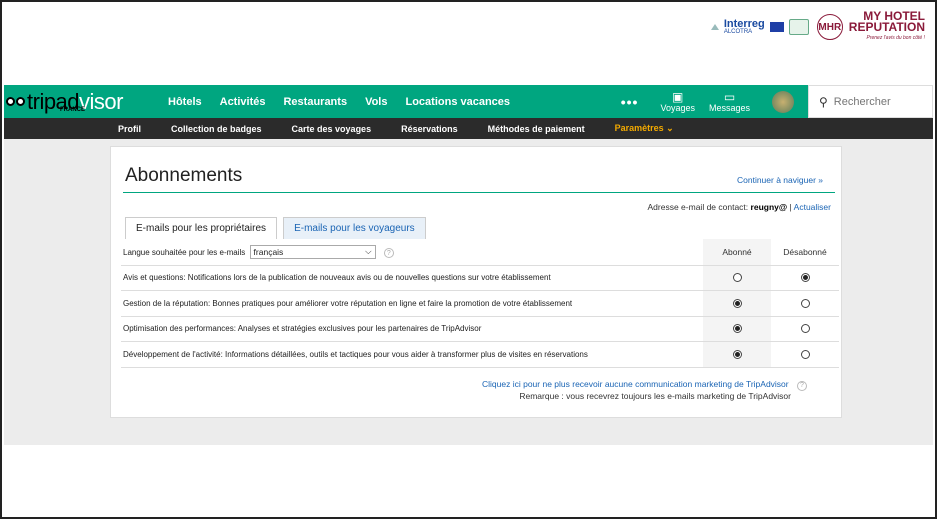 Image resolution: width=937 pixels, height=519 pixels. I want to click on avatar, so click(783, 101).